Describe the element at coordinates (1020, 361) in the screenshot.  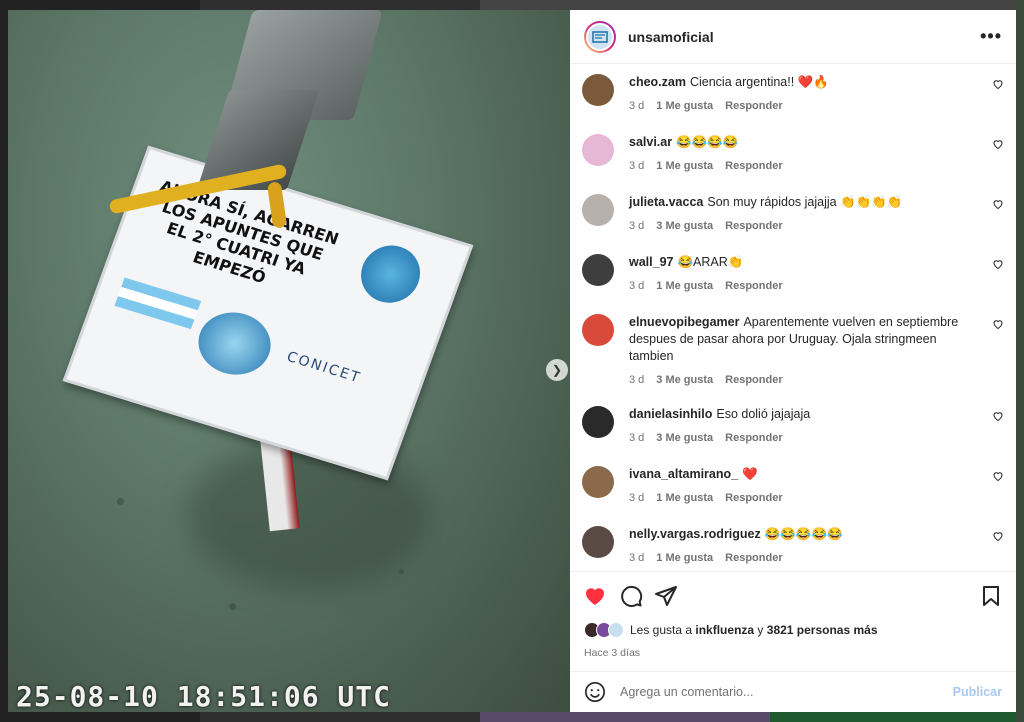
I see `backdrop-right` at that location.